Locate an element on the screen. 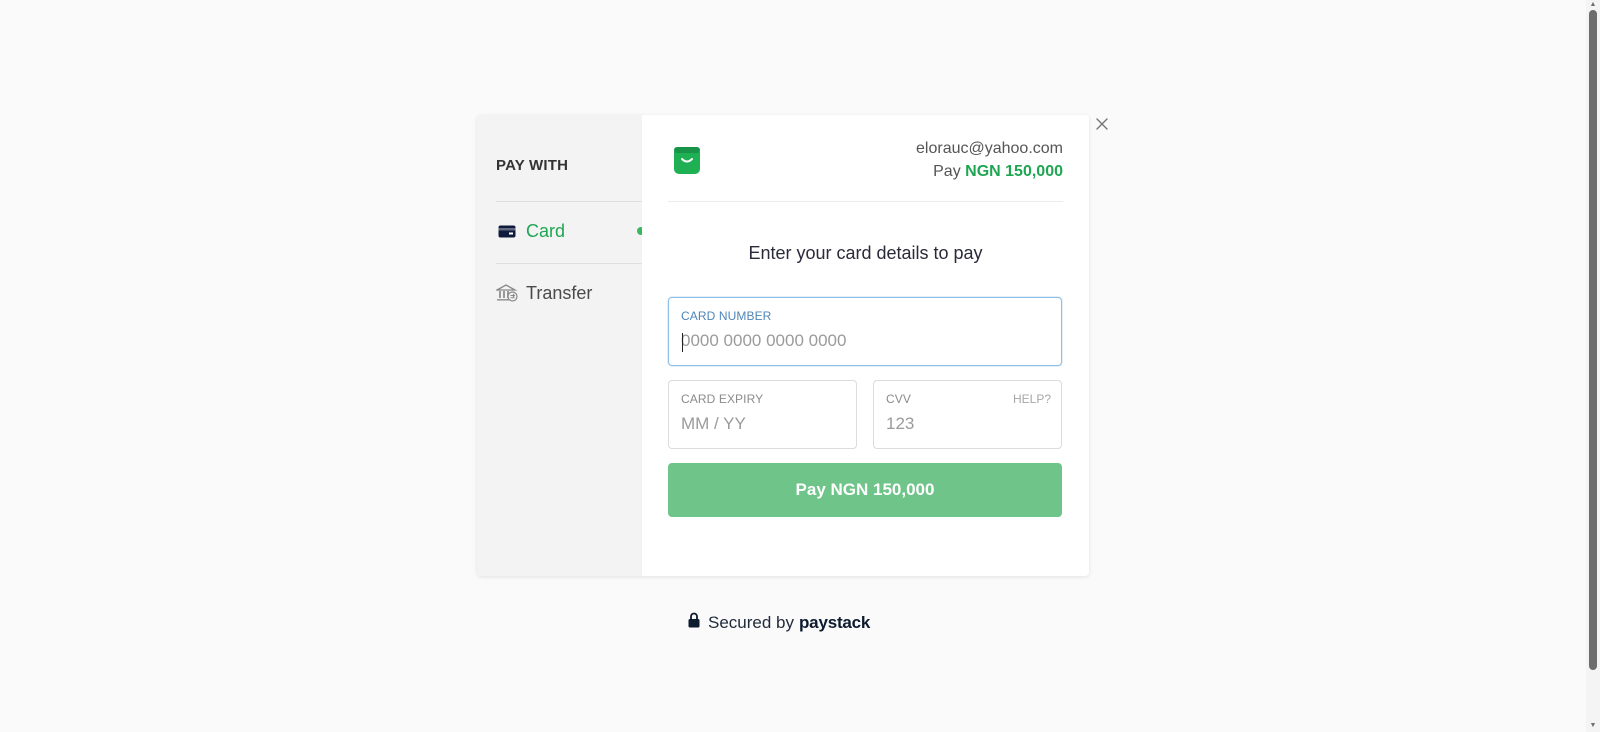  card-expiry-input is located at coordinates (762, 424).